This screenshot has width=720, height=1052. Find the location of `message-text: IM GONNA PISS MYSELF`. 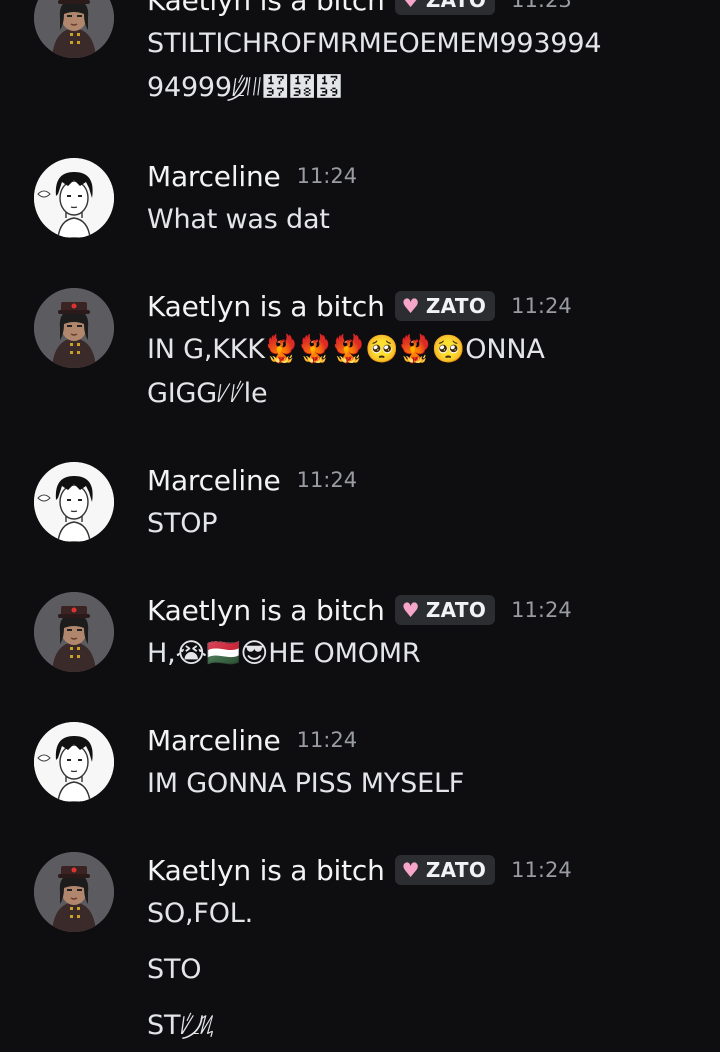

message-text: IM GONNA PISS MYSELF is located at coordinates (306, 783).